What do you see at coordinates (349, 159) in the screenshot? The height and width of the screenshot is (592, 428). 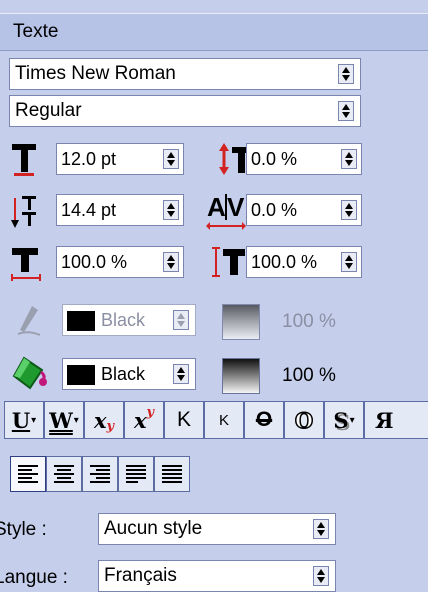 I see `baseline-shift-stepper` at bounding box center [349, 159].